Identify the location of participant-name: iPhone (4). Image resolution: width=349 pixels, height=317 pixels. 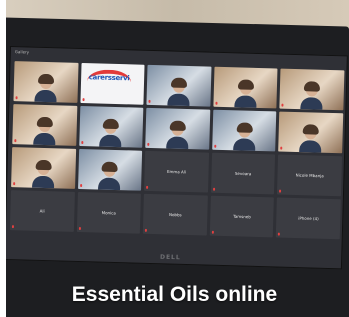
(308, 218).